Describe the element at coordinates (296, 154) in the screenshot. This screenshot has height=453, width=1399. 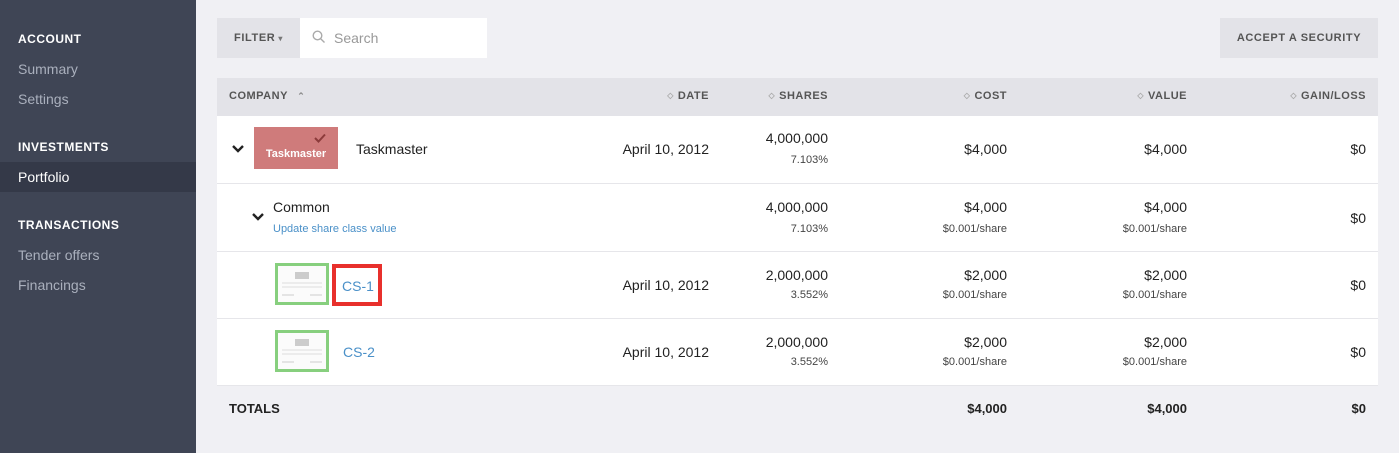
I see `logo-text: Taskmaster` at that location.